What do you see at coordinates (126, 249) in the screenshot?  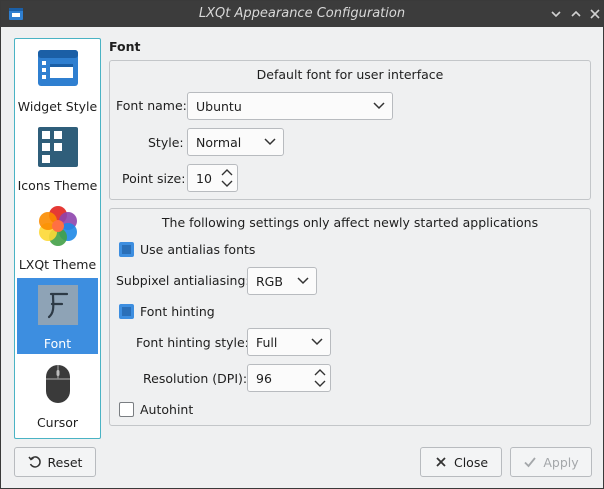 I see `antialias-checkbox` at bounding box center [126, 249].